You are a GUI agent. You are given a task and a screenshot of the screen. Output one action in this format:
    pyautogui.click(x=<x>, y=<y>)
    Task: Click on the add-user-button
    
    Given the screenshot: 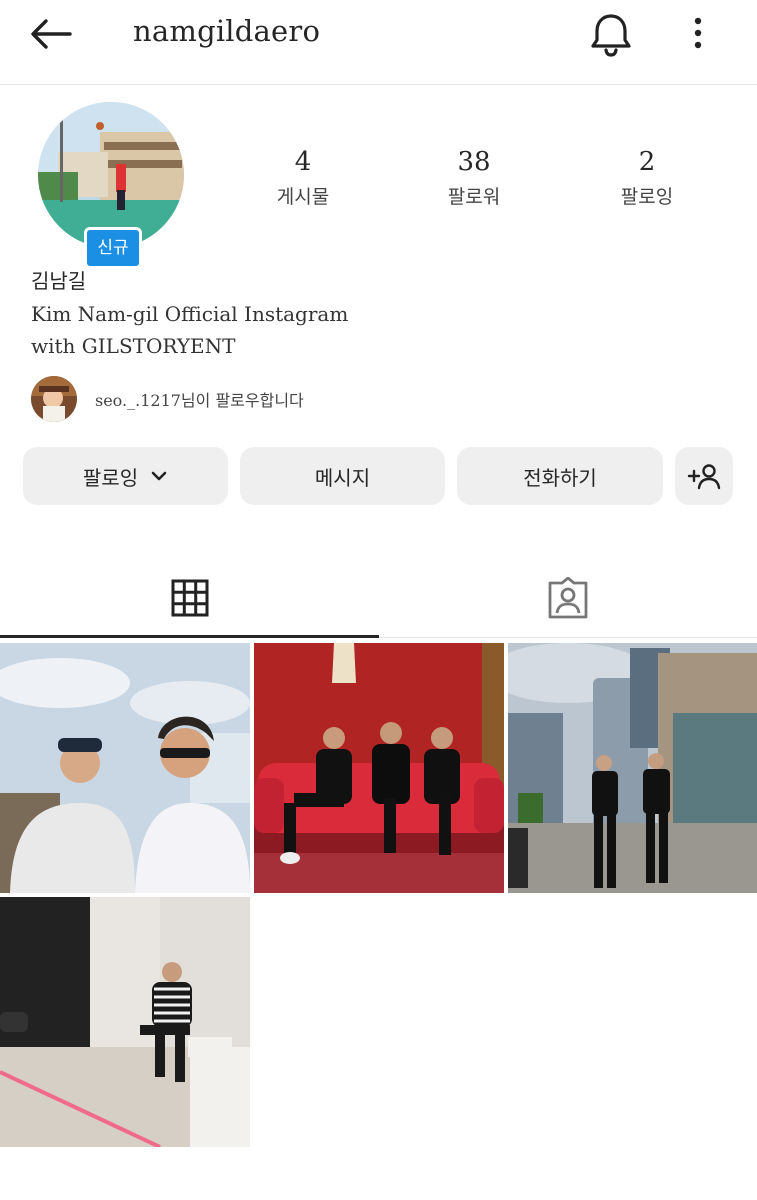 What is the action you would take?
    pyautogui.click(x=704, y=476)
    